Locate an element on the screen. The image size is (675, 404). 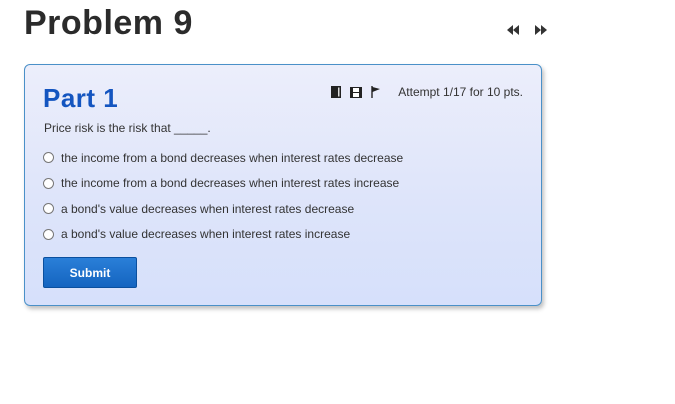
book-icon is located at coordinates (336, 92).